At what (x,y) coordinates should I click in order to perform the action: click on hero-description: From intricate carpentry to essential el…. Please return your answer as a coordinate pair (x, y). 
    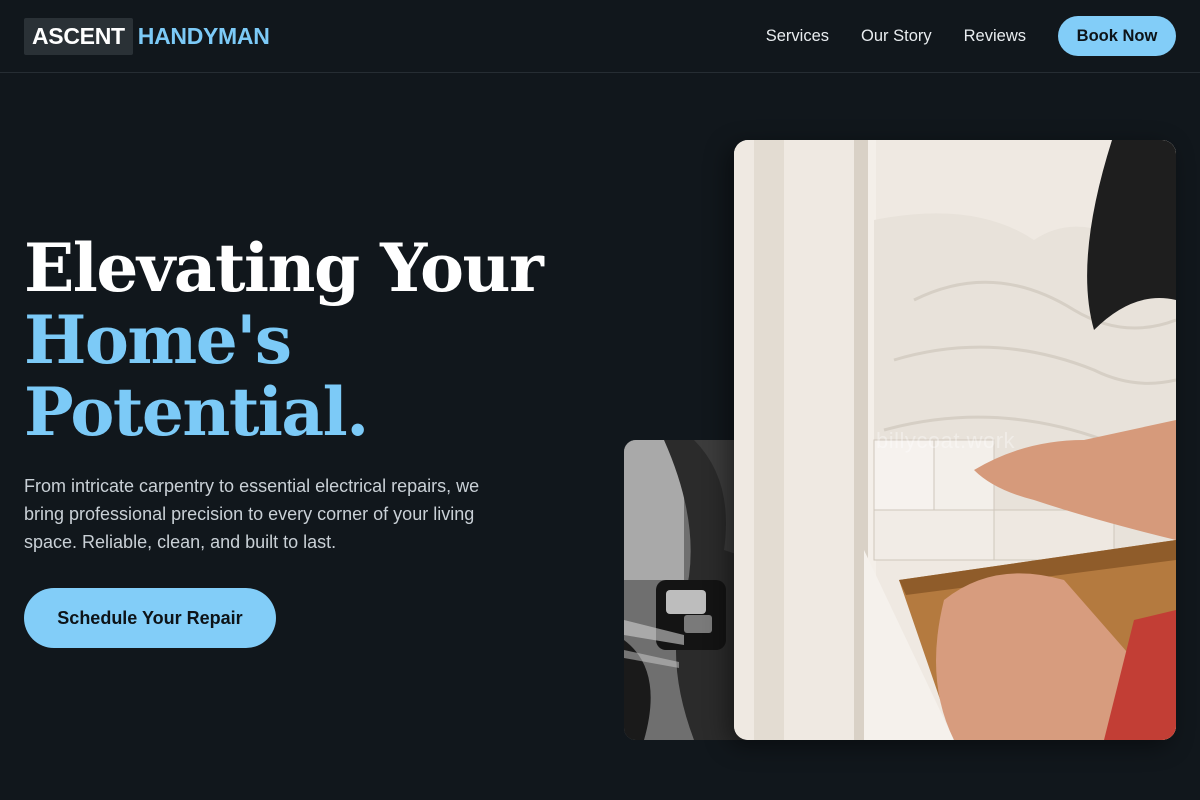
    Looking at the image, I should click on (252, 514).